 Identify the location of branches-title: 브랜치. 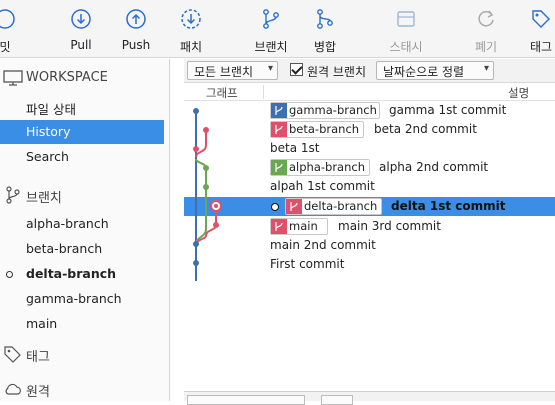
(44, 198).